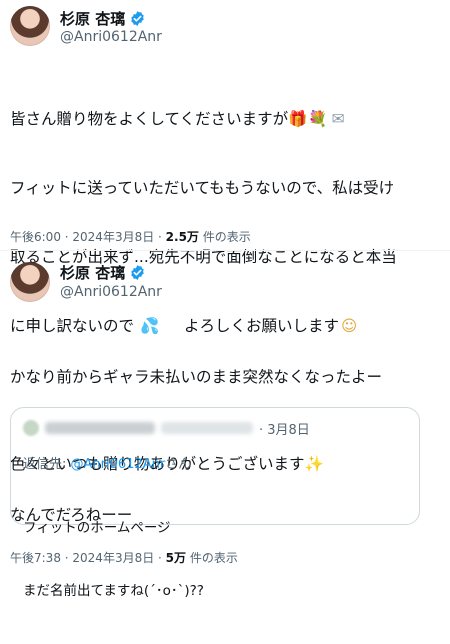 Image resolution: width=450 pixels, height=644 pixels. What do you see at coordinates (35, 558) in the screenshot?
I see `timestamp: 午後7:38` at bounding box center [35, 558].